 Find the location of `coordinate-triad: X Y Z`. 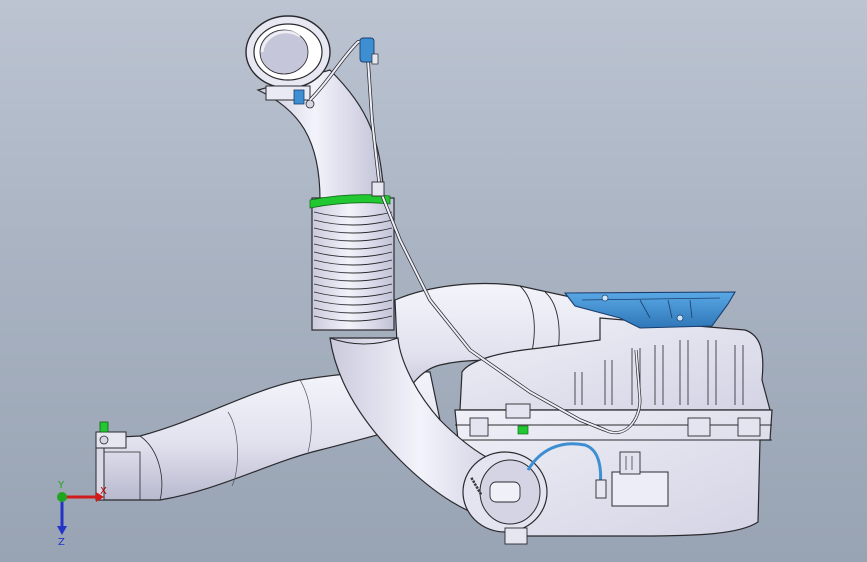

coordinate-triad: X Y Z is located at coordinates (82, 514).